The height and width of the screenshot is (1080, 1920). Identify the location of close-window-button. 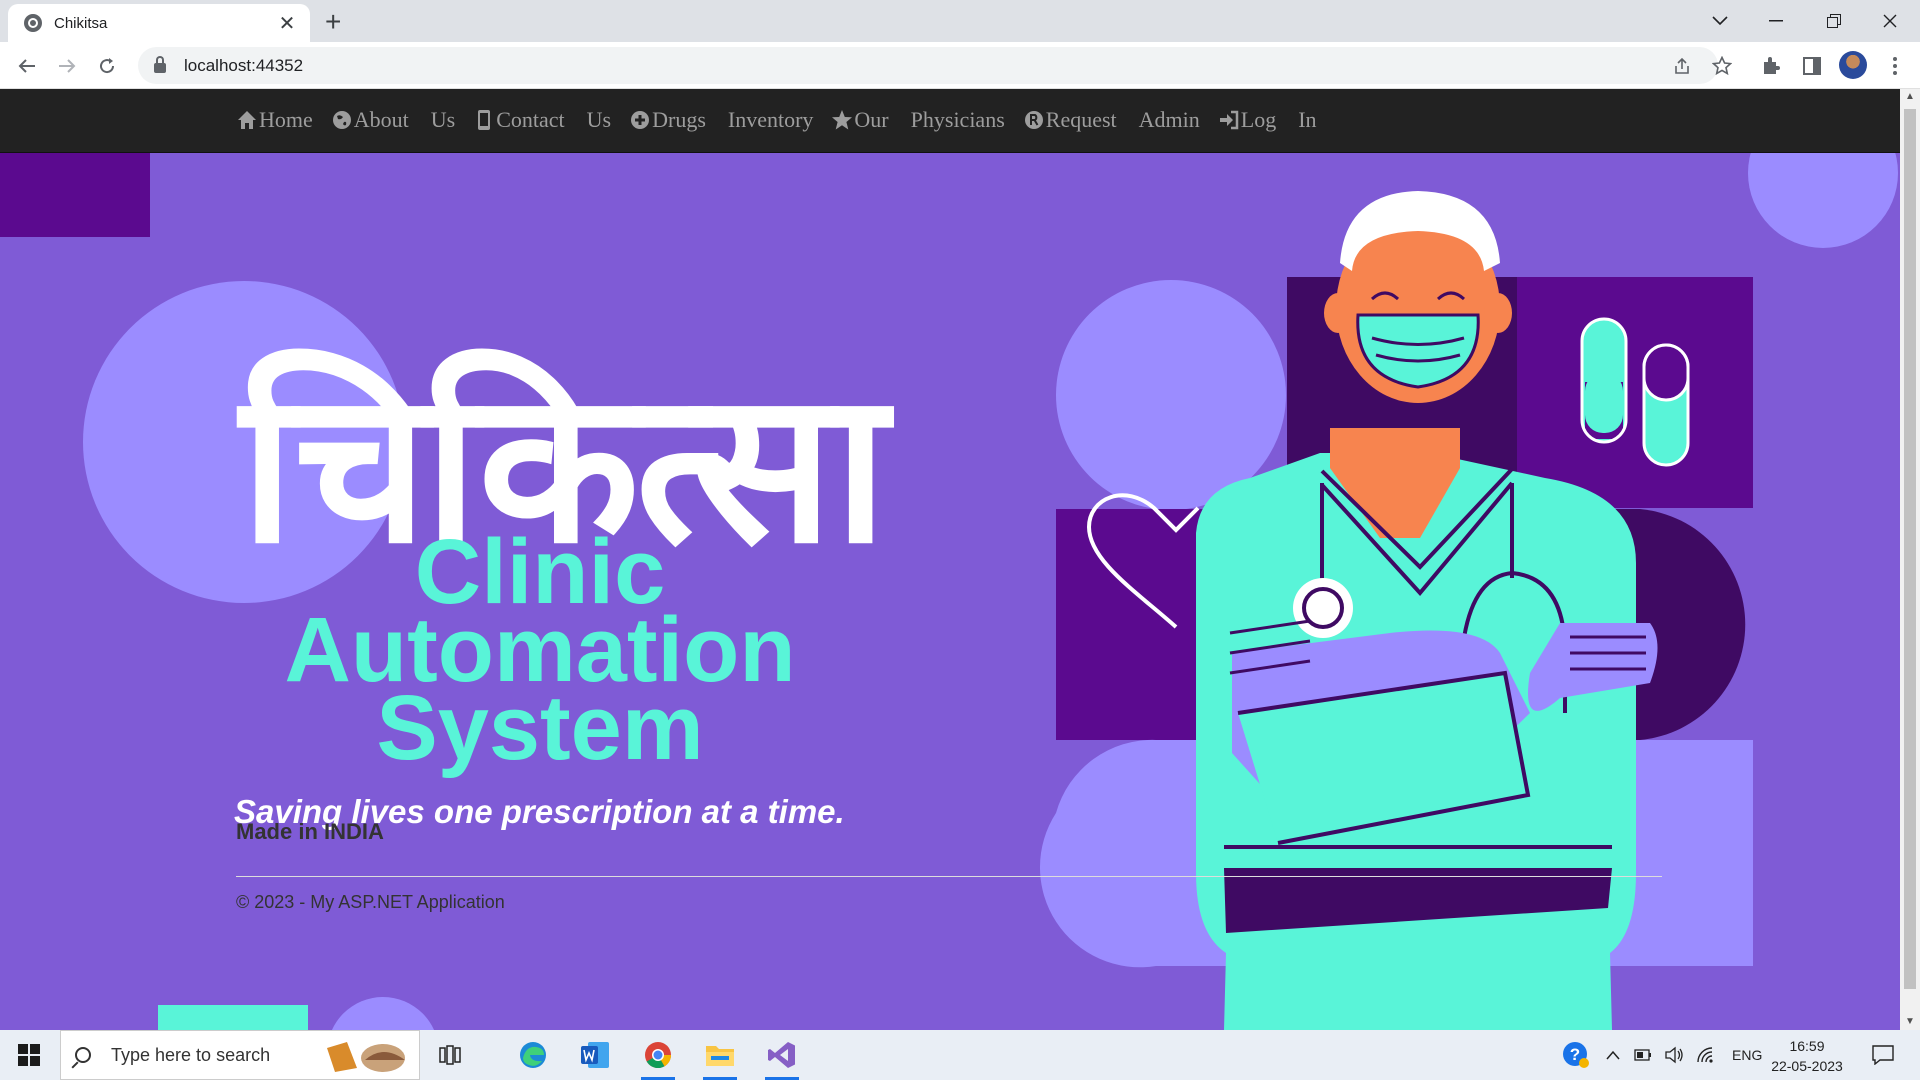
(1890, 21).